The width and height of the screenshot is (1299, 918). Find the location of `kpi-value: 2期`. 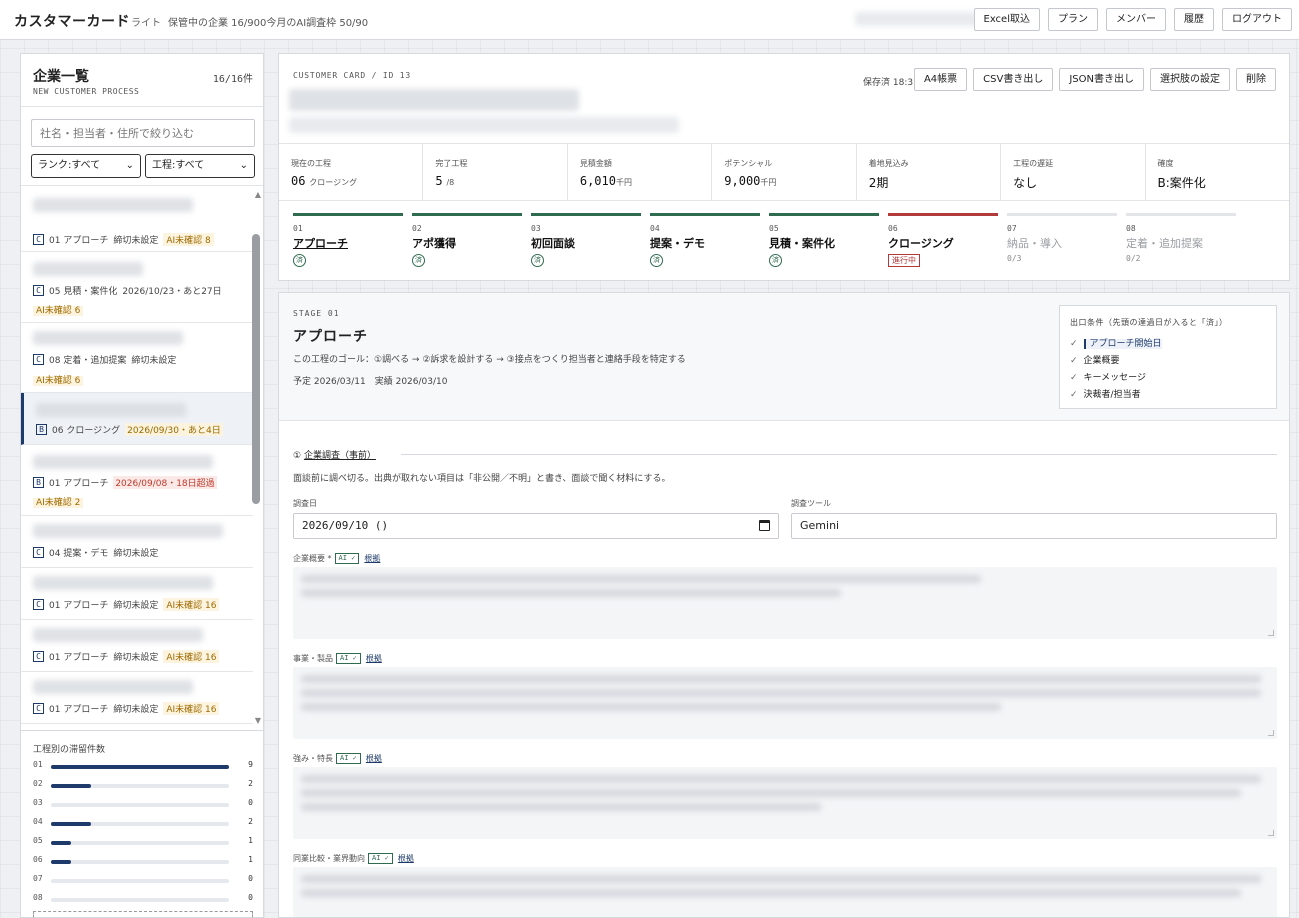

kpi-value: 2期 is located at coordinates (878, 183).